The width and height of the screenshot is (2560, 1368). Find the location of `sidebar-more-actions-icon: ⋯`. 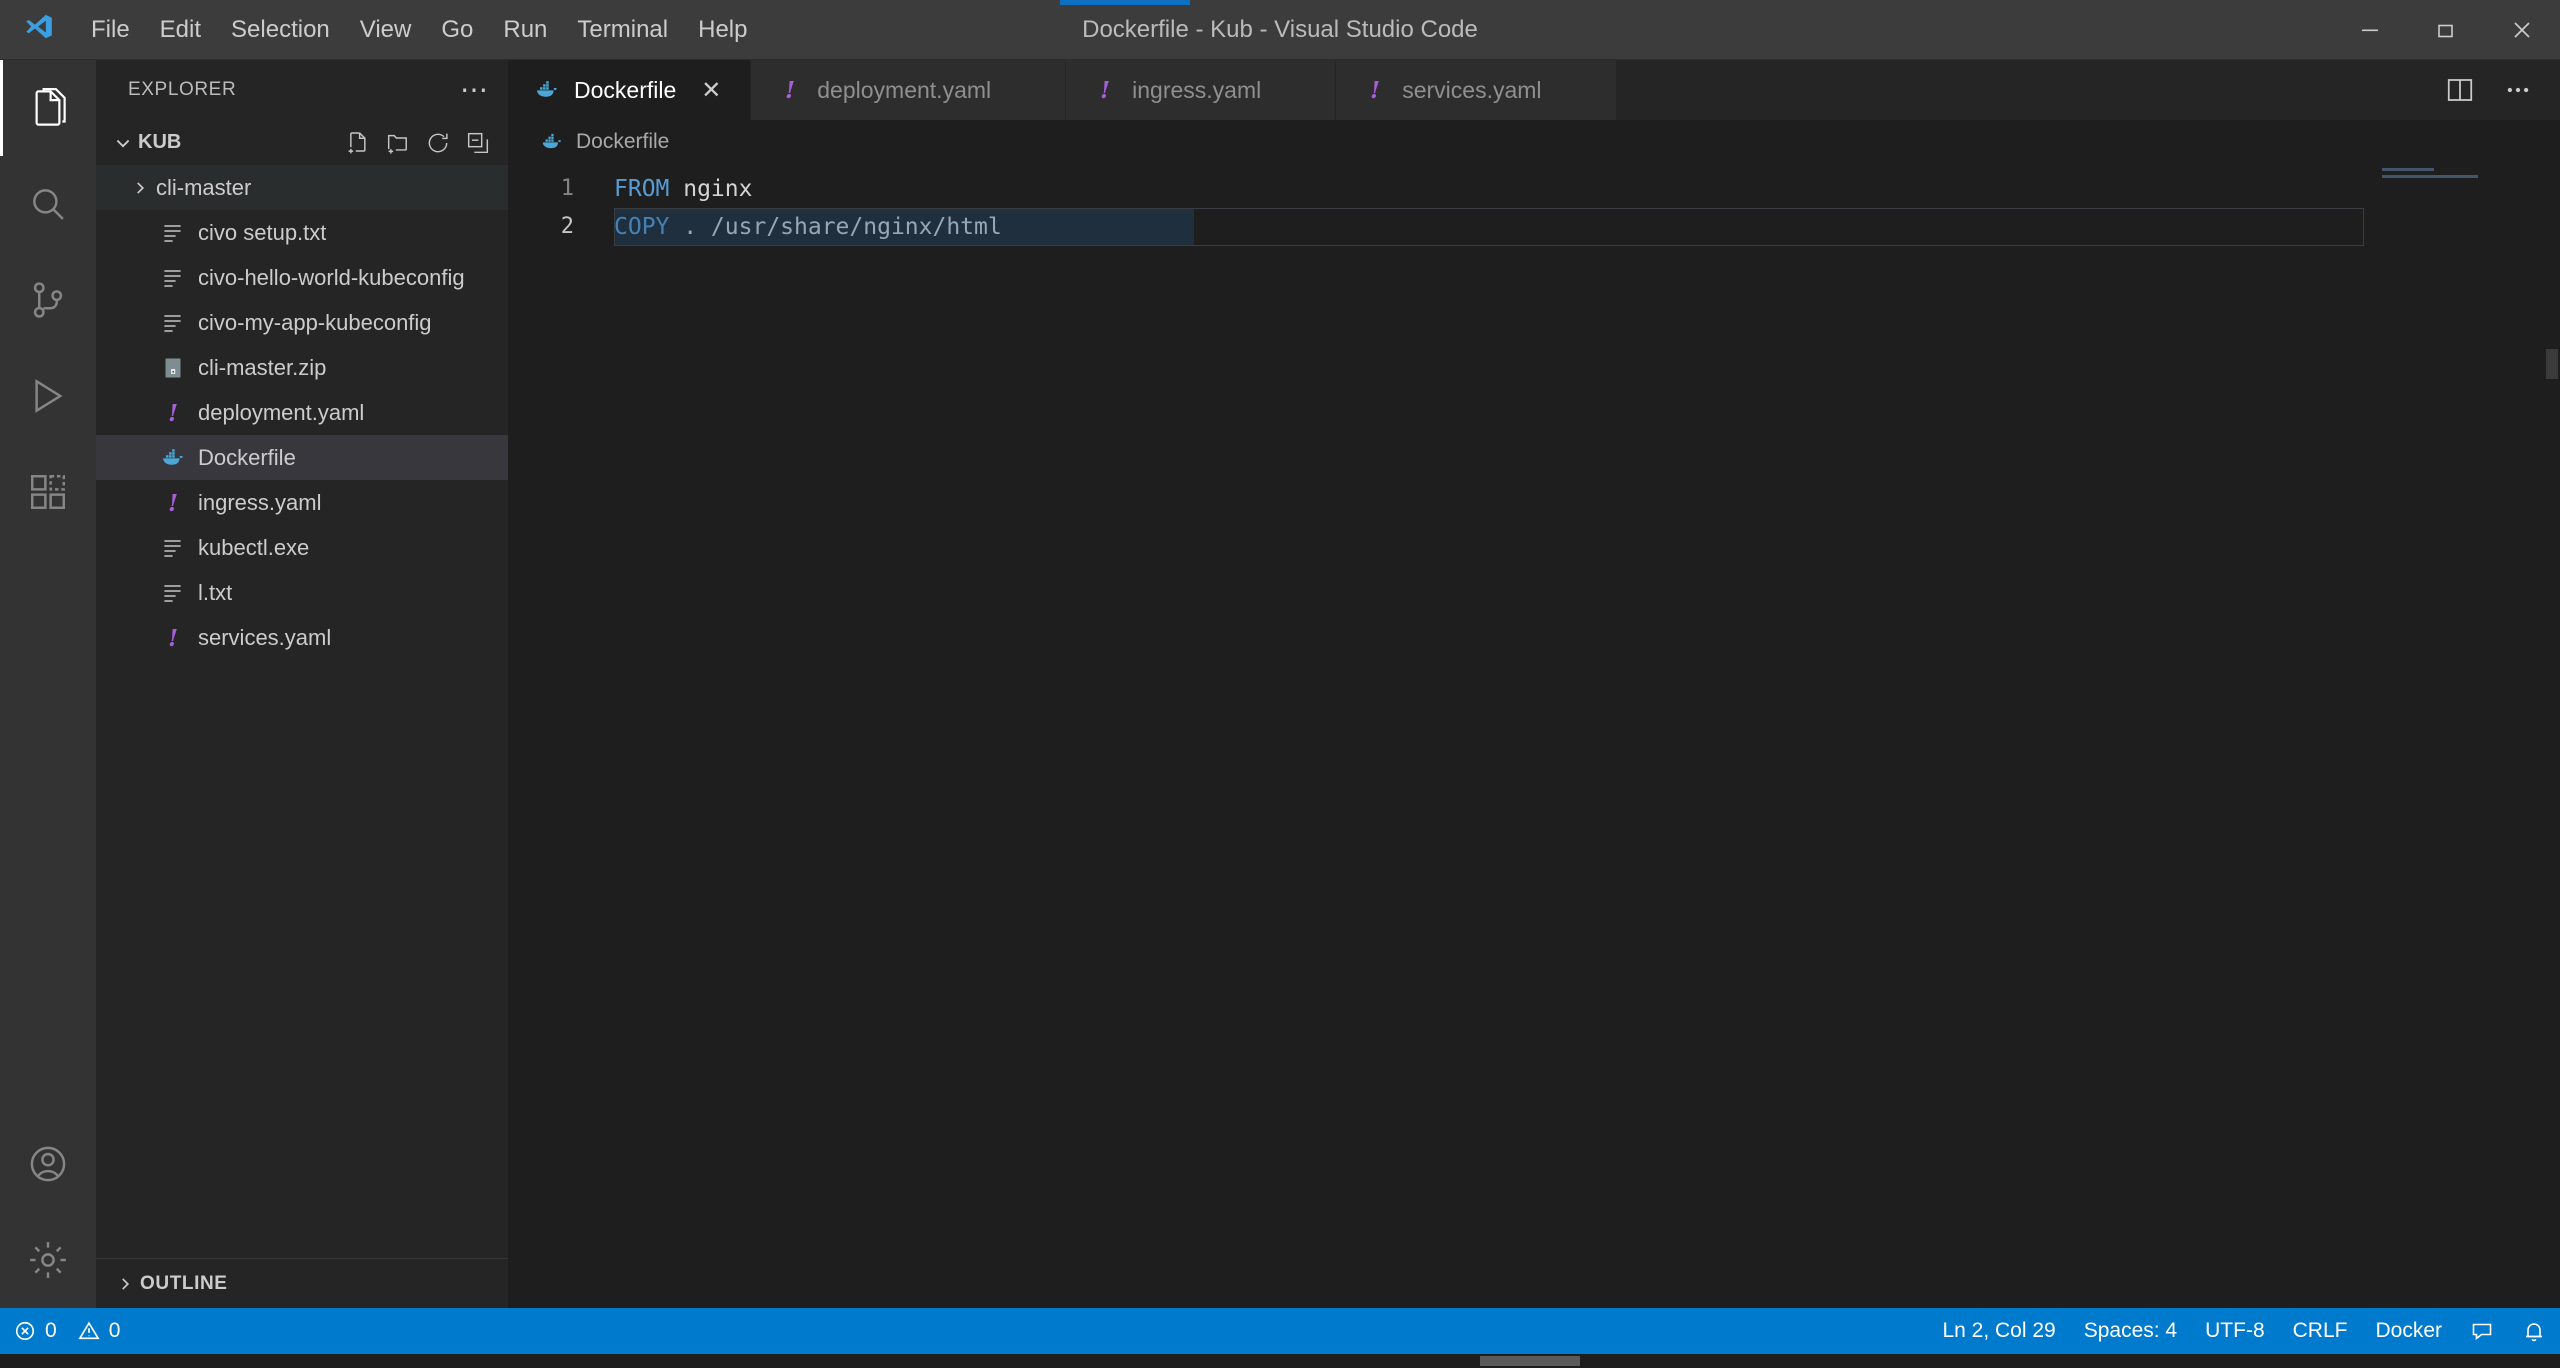

sidebar-more-actions-icon: ⋯ is located at coordinates (475, 90).